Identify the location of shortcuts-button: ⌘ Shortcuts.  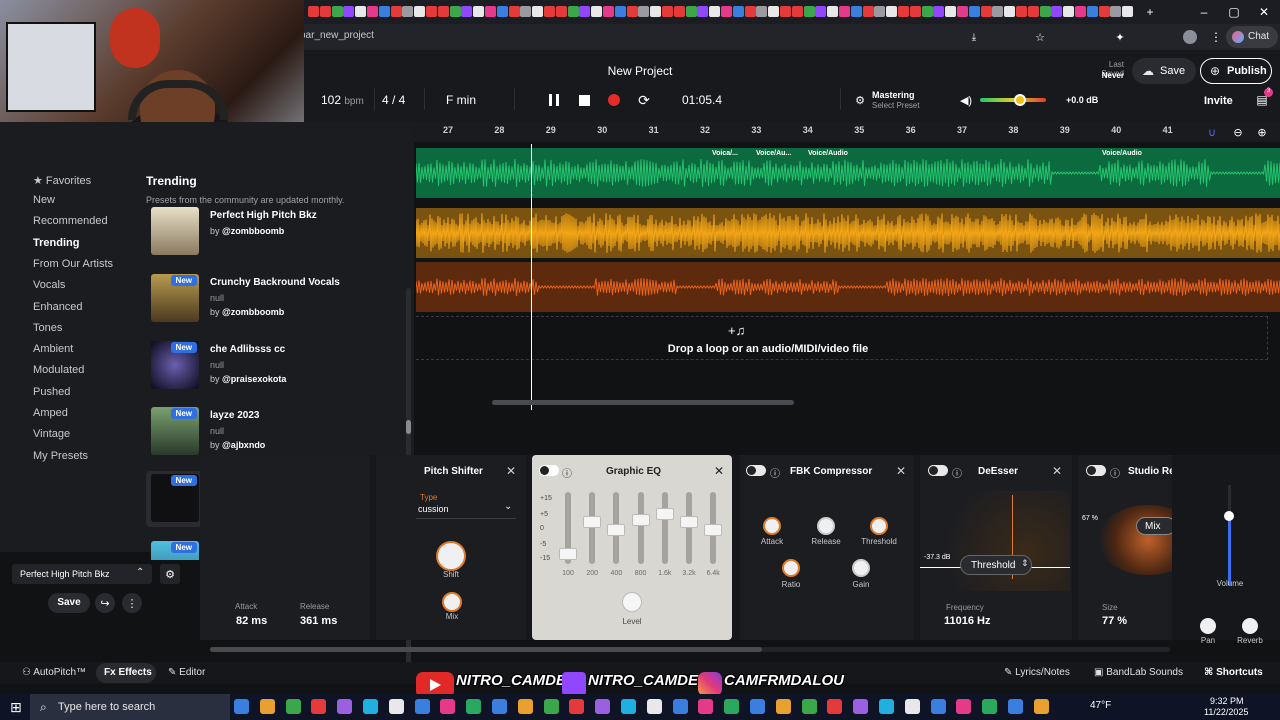
(1233, 672).